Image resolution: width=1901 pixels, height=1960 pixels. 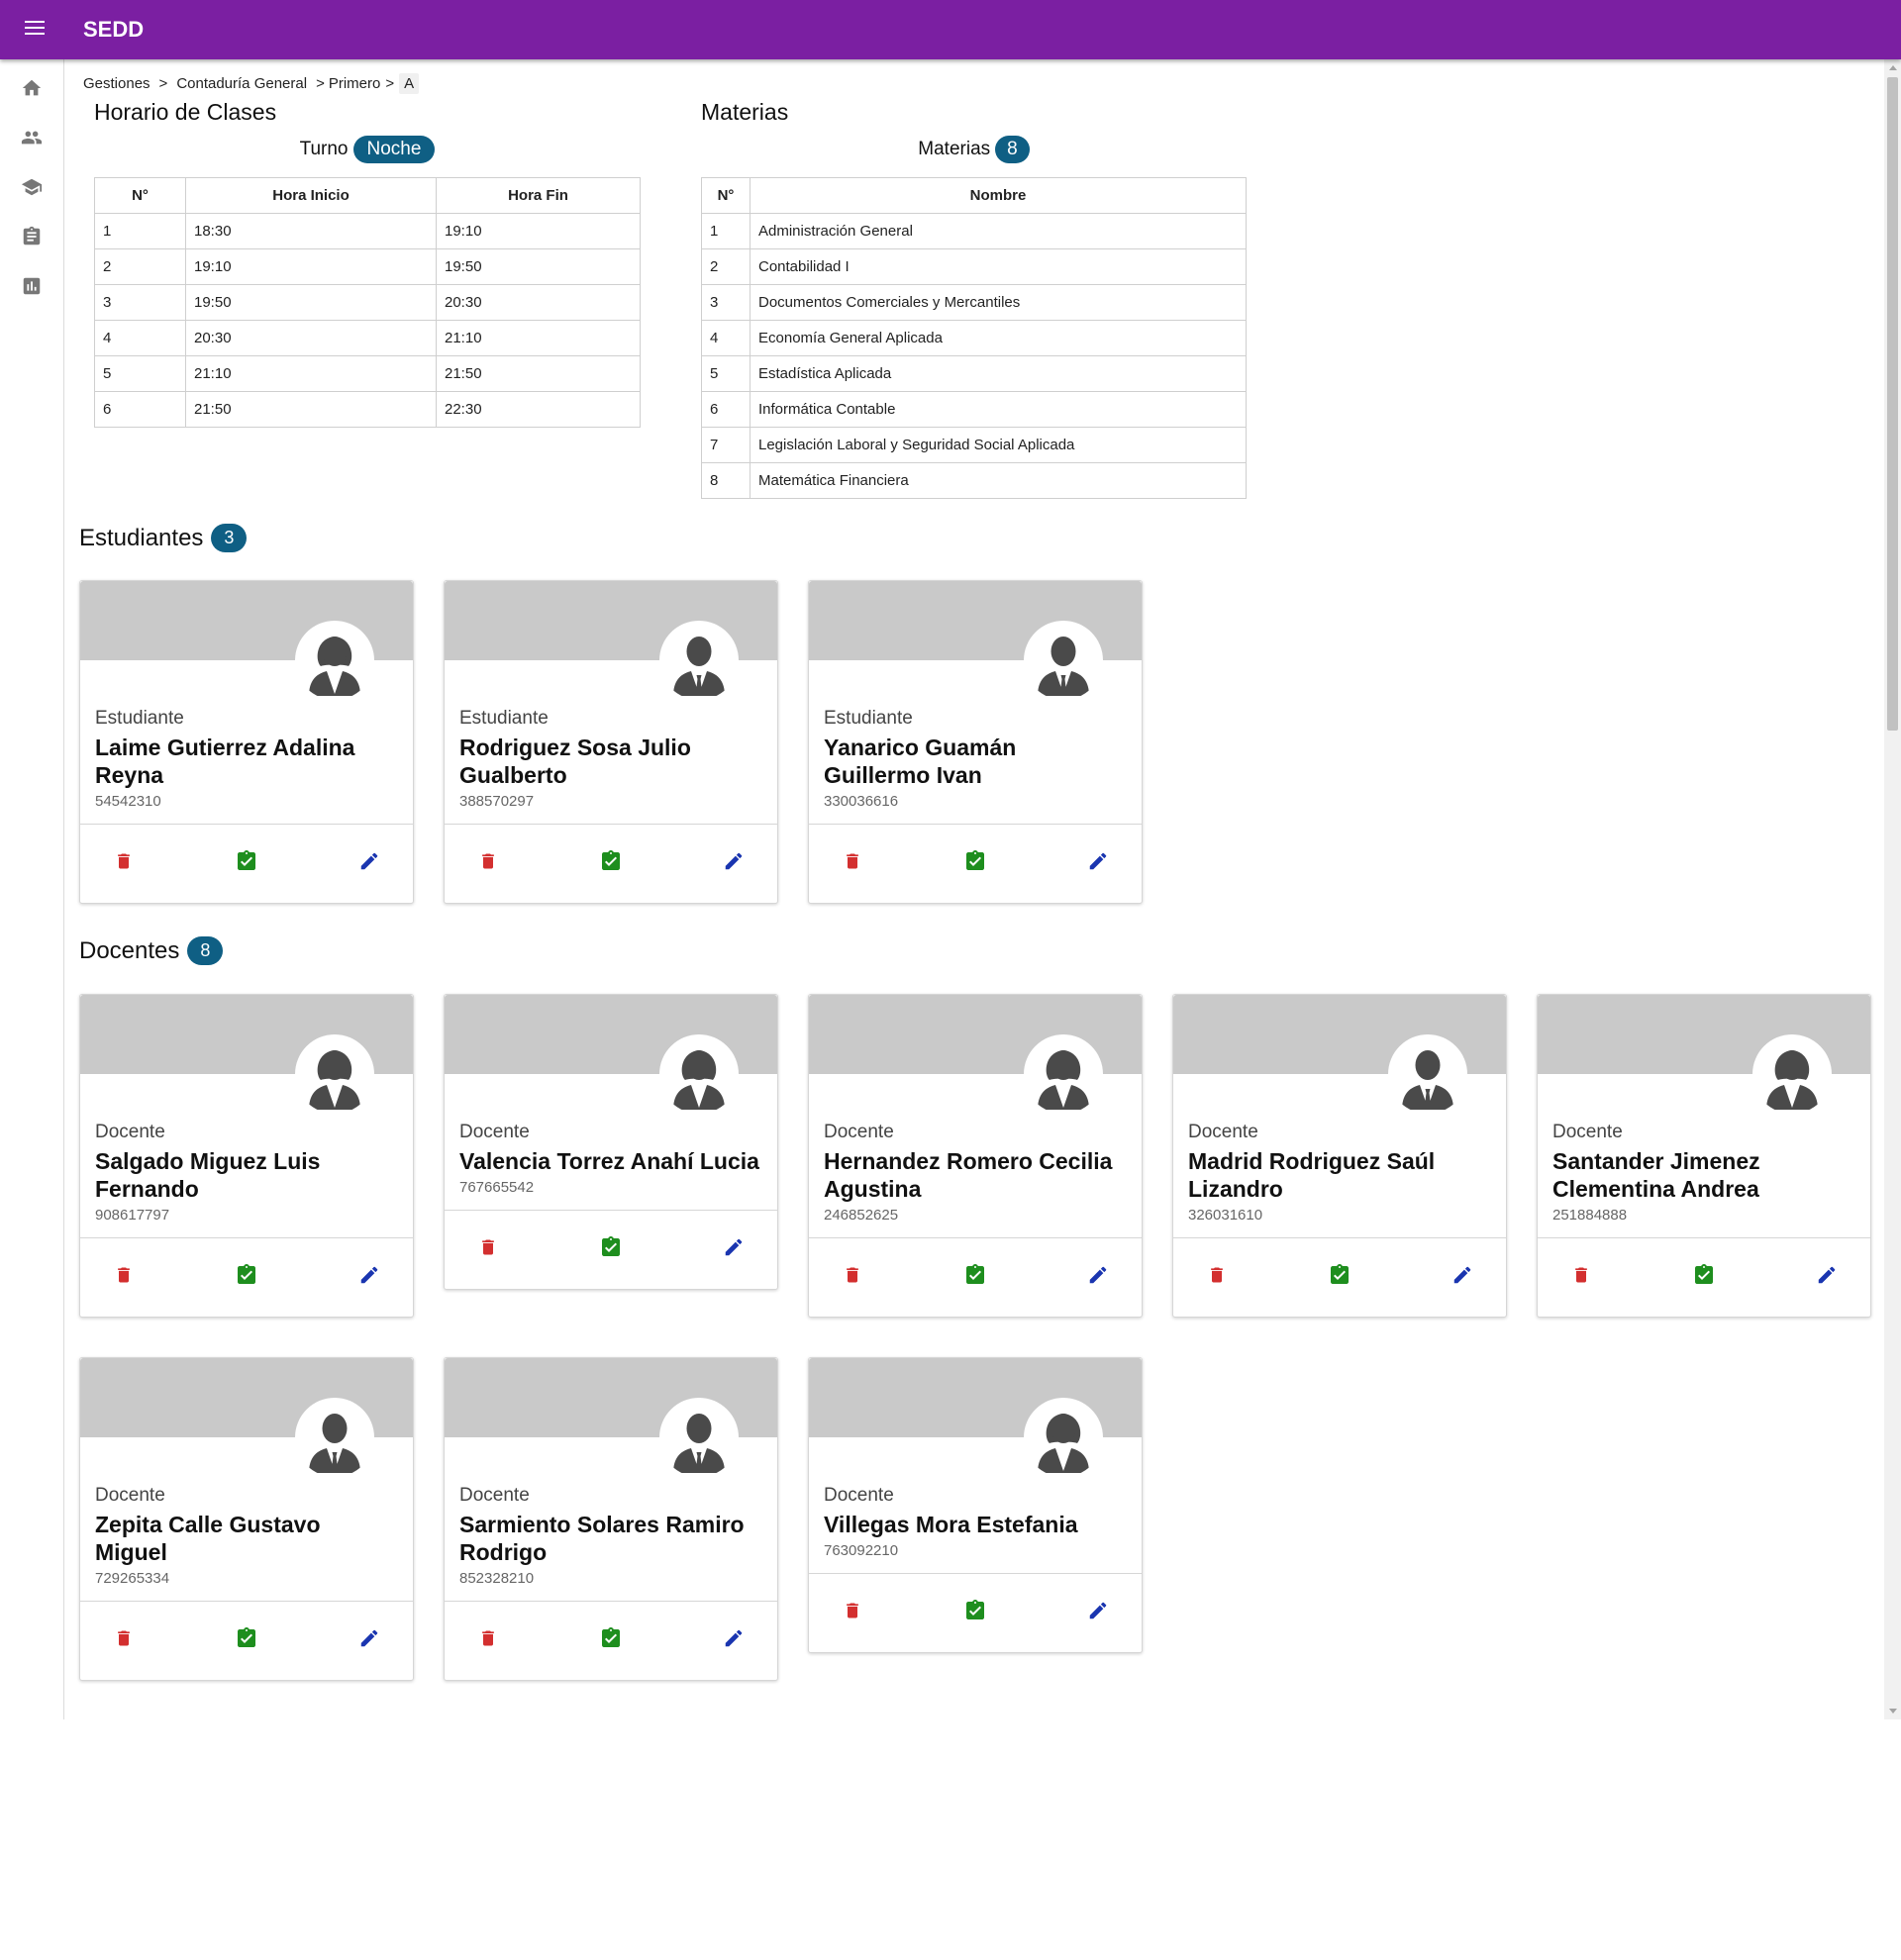 What do you see at coordinates (998, 480) in the screenshot?
I see `table-cell: Matemática Financiera` at bounding box center [998, 480].